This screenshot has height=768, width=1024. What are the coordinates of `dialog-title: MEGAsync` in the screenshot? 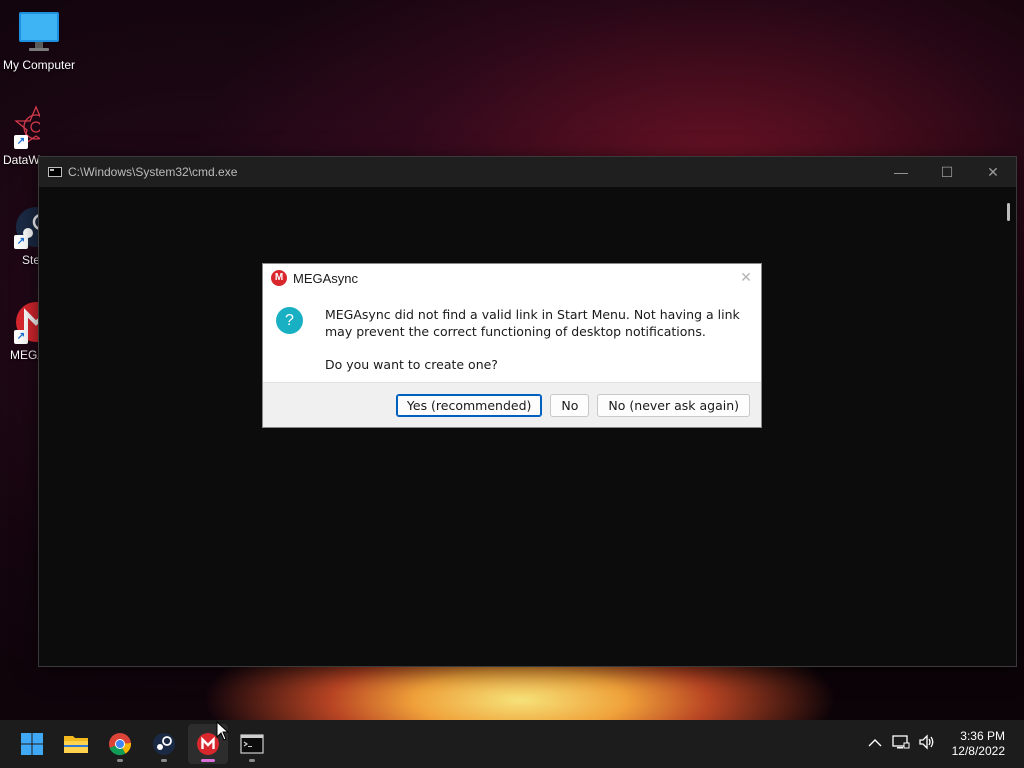 It's located at (326, 278).